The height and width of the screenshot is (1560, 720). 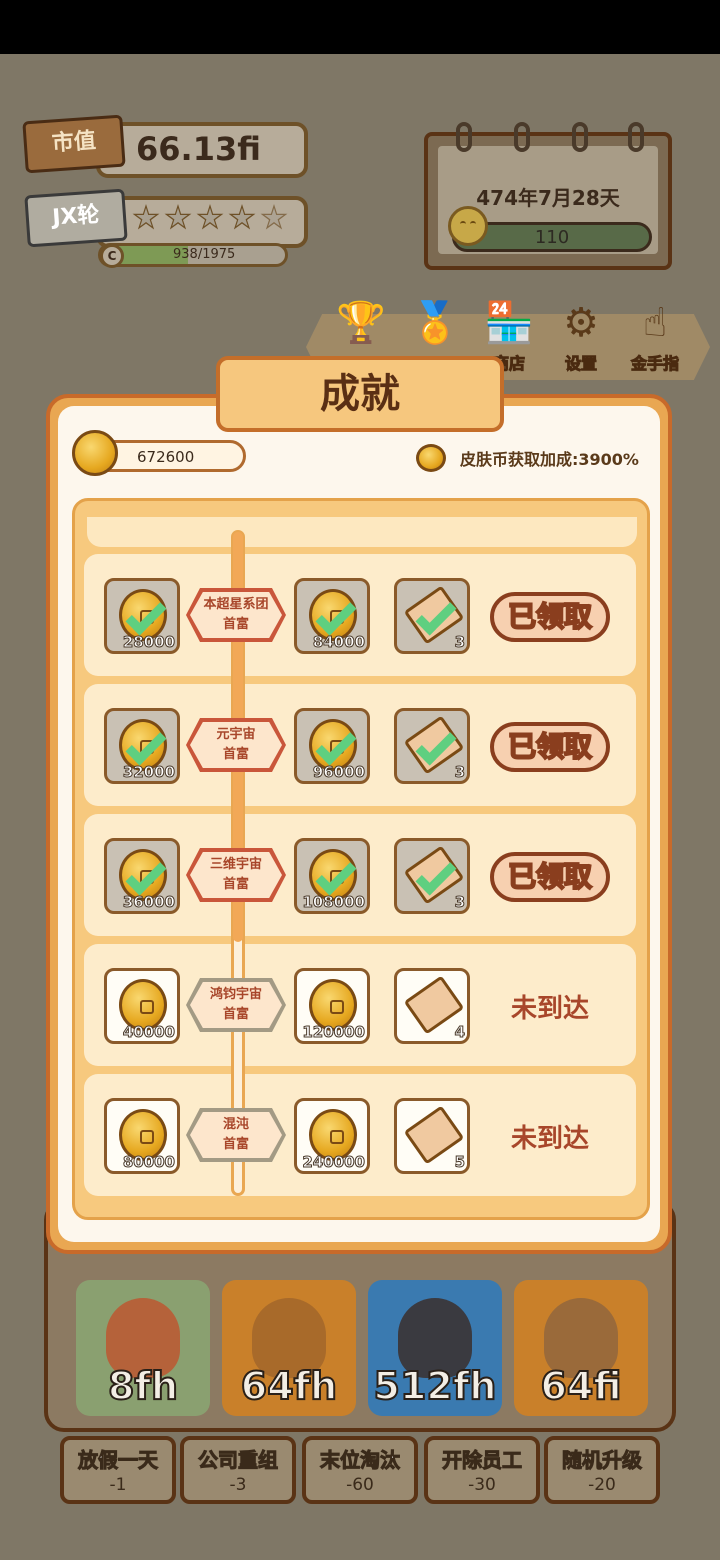 I want to click on action-button: 随机升级 -20, so click(x=602, y=1470).